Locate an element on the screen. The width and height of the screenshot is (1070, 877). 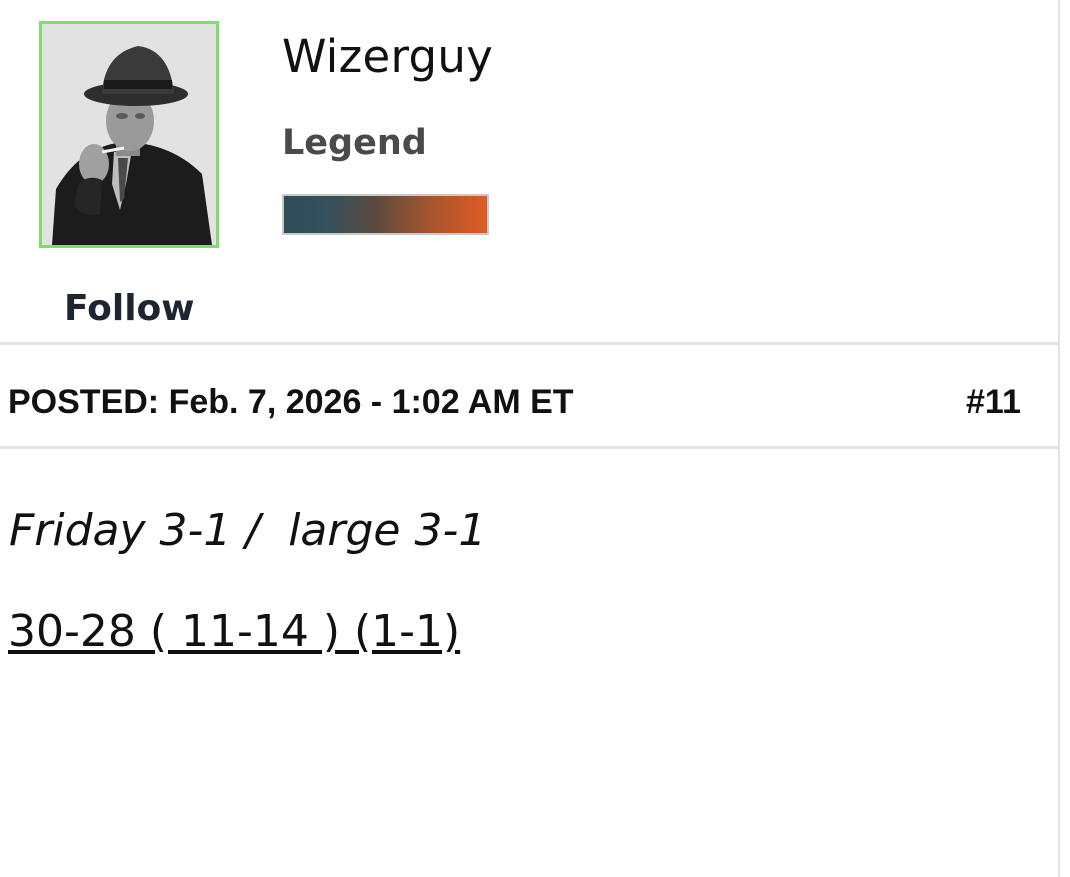
avatar is located at coordinates (129, 134).